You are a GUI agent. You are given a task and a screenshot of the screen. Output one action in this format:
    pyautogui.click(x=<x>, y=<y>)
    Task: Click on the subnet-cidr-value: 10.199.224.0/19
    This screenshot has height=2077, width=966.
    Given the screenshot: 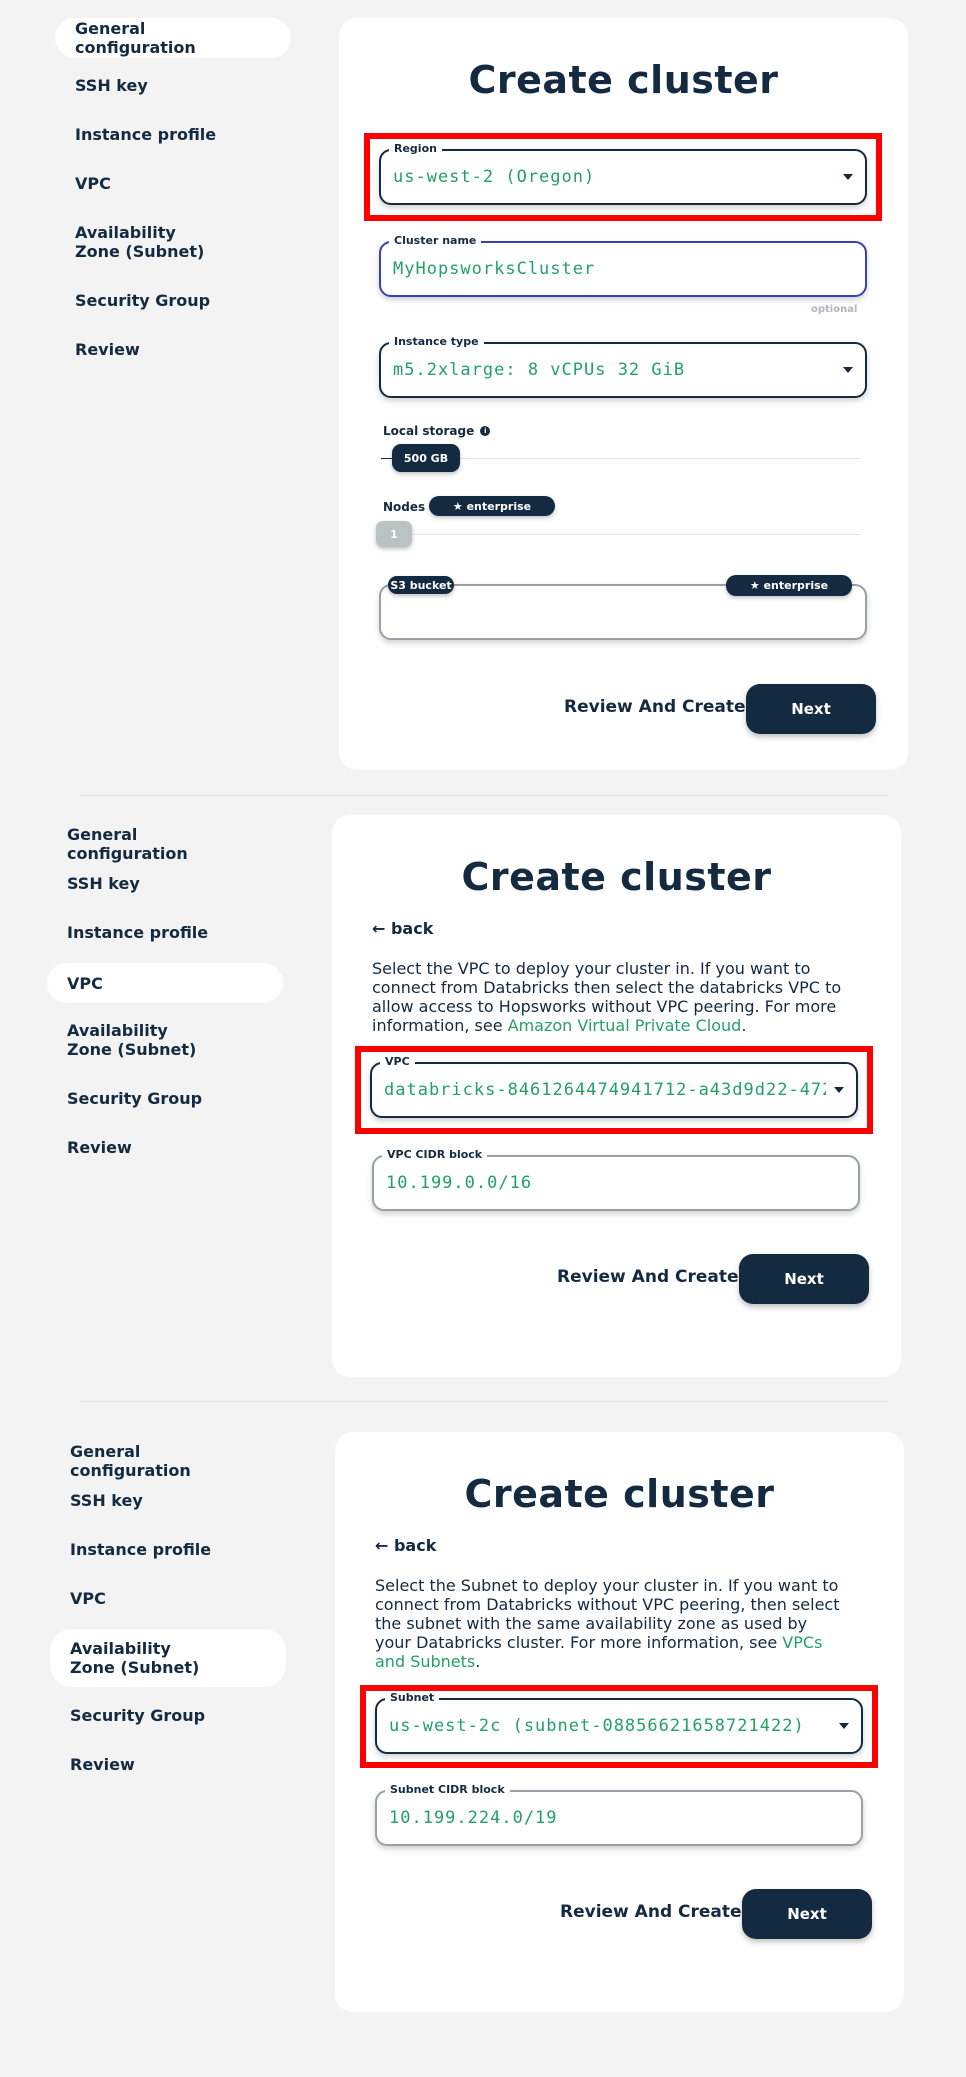 What is the action you would take?
    pyautogui.click(x=473, y=1818)
    